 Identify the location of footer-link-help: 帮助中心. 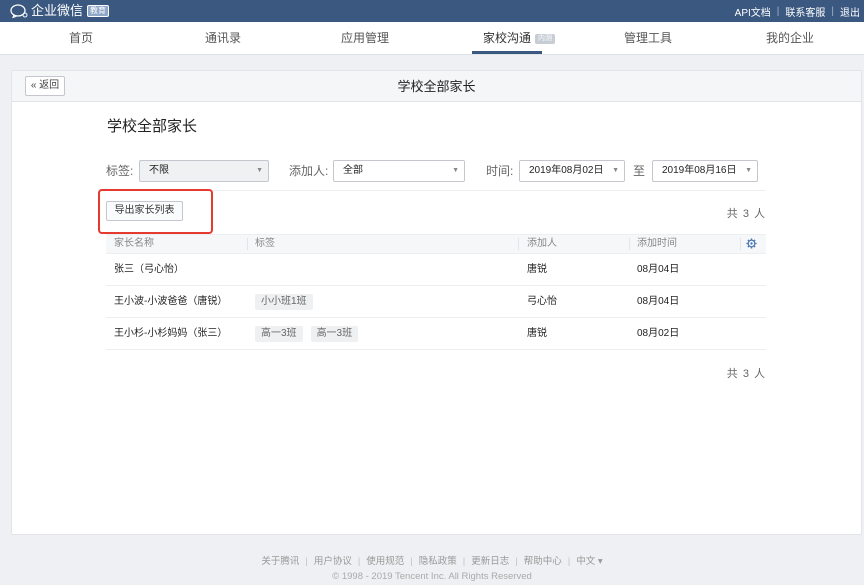
(543, 561).